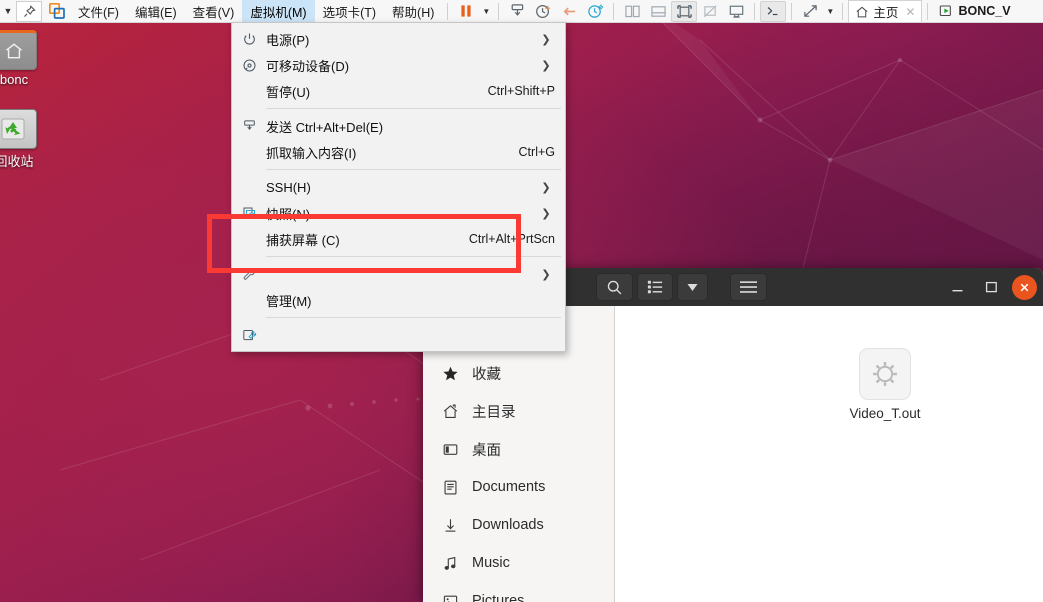  Describe the element at coordinates (349, 12) in the screenshot. I see `menu-tabs: 选项卡(T)` at that location.